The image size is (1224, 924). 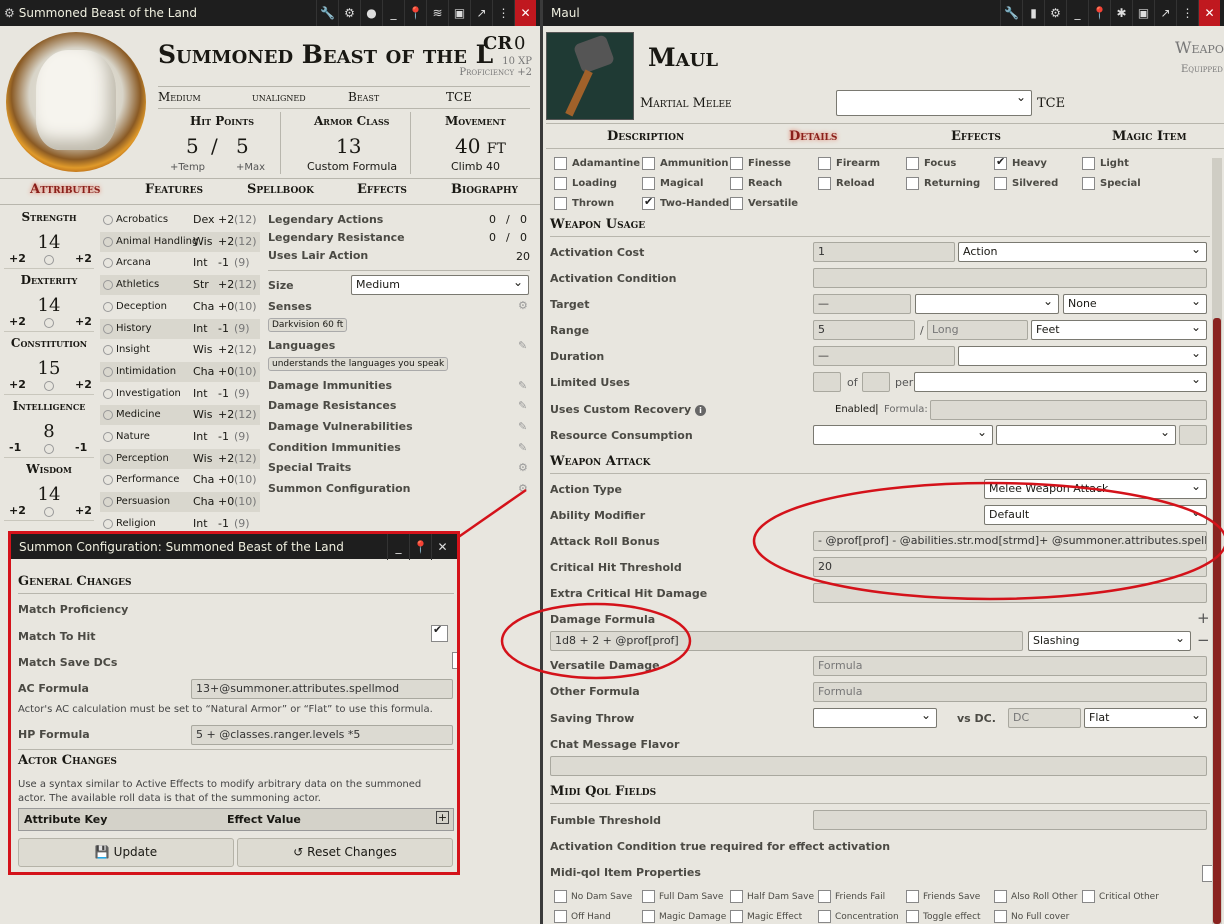 I want to click on uses-value-input, so click(x=827, y=382).